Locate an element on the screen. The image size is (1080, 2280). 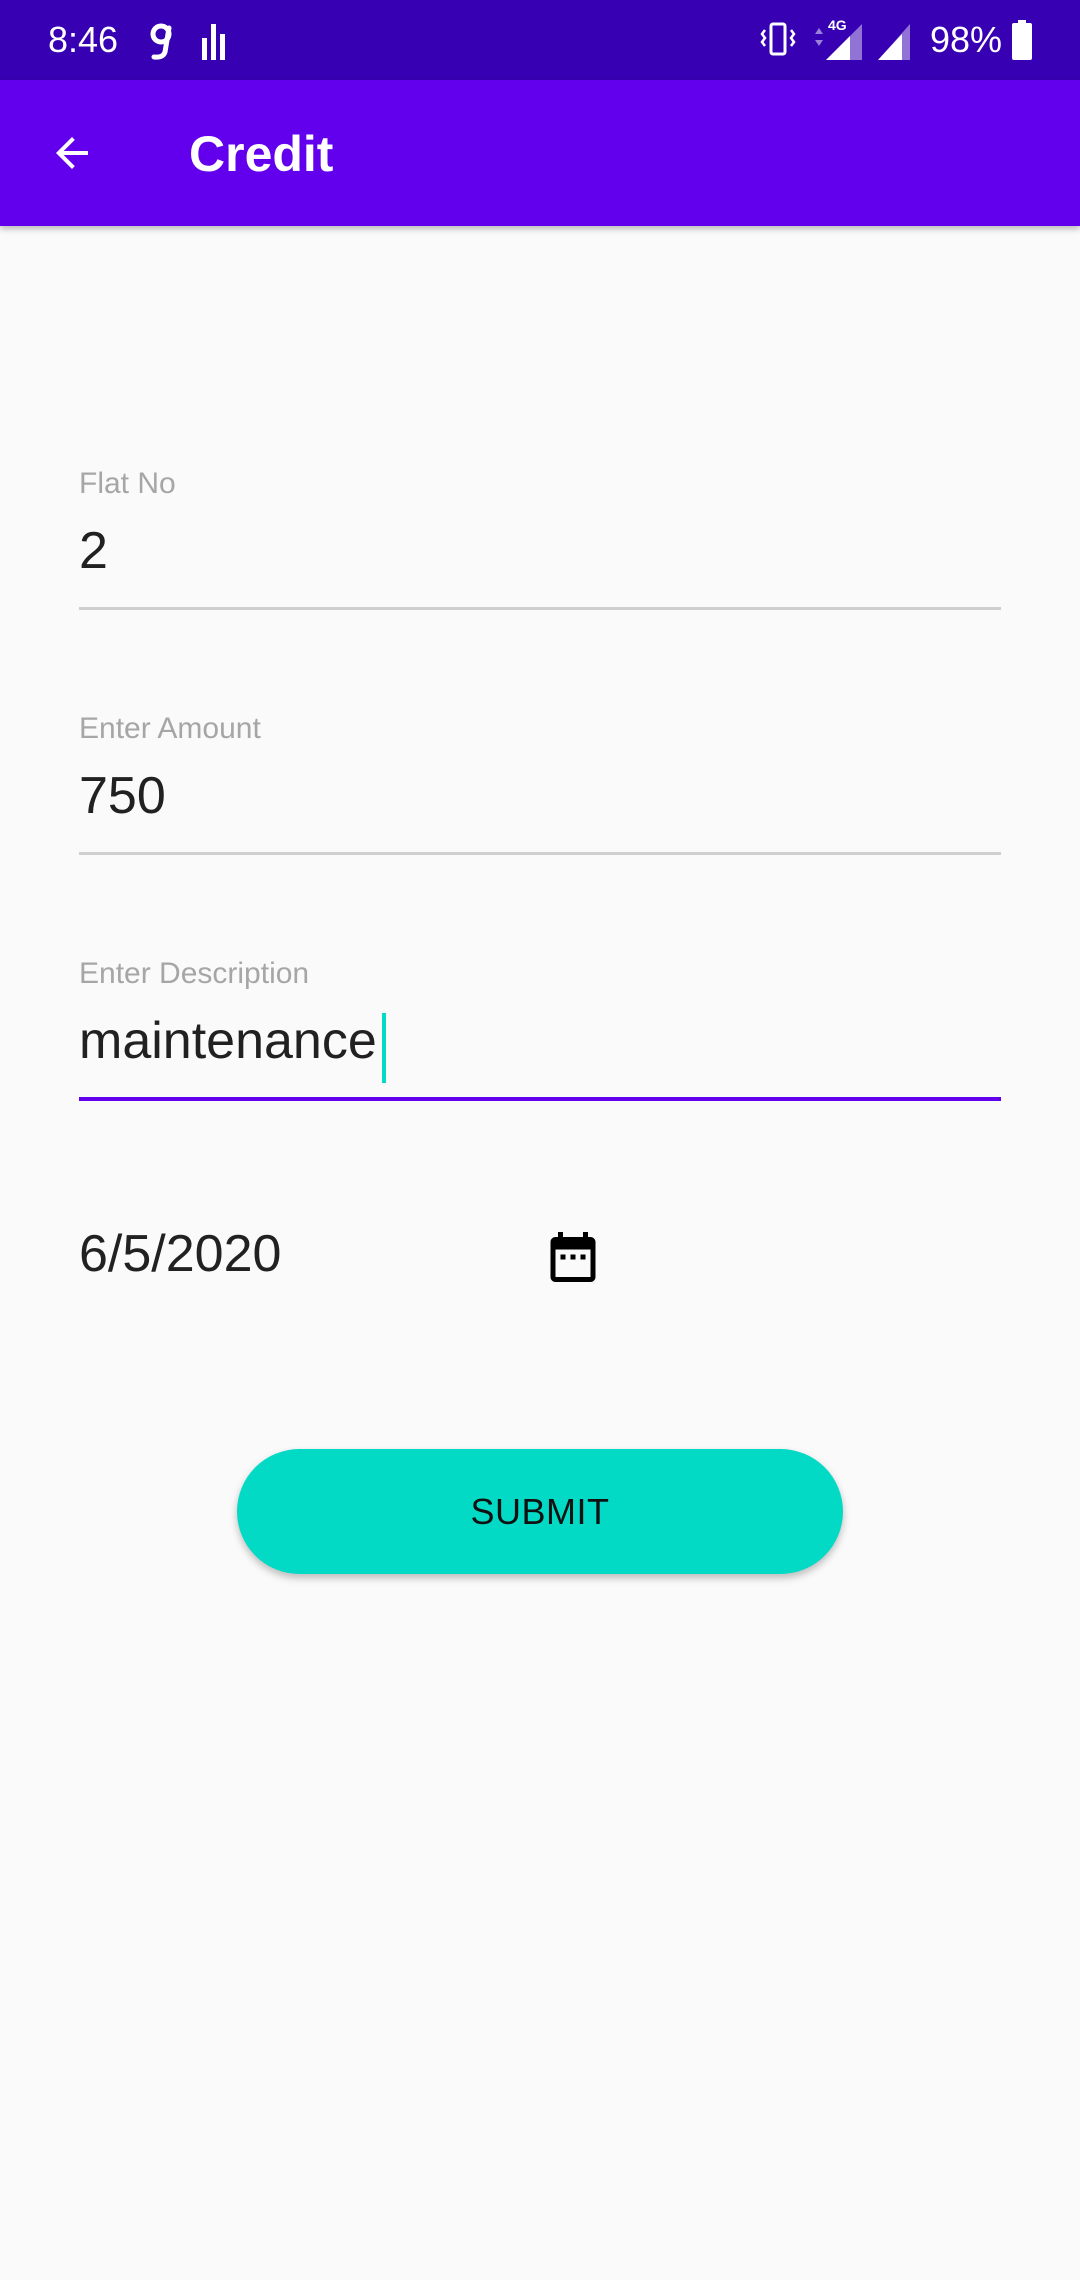
amount-input is located at coordinates (540, 796).